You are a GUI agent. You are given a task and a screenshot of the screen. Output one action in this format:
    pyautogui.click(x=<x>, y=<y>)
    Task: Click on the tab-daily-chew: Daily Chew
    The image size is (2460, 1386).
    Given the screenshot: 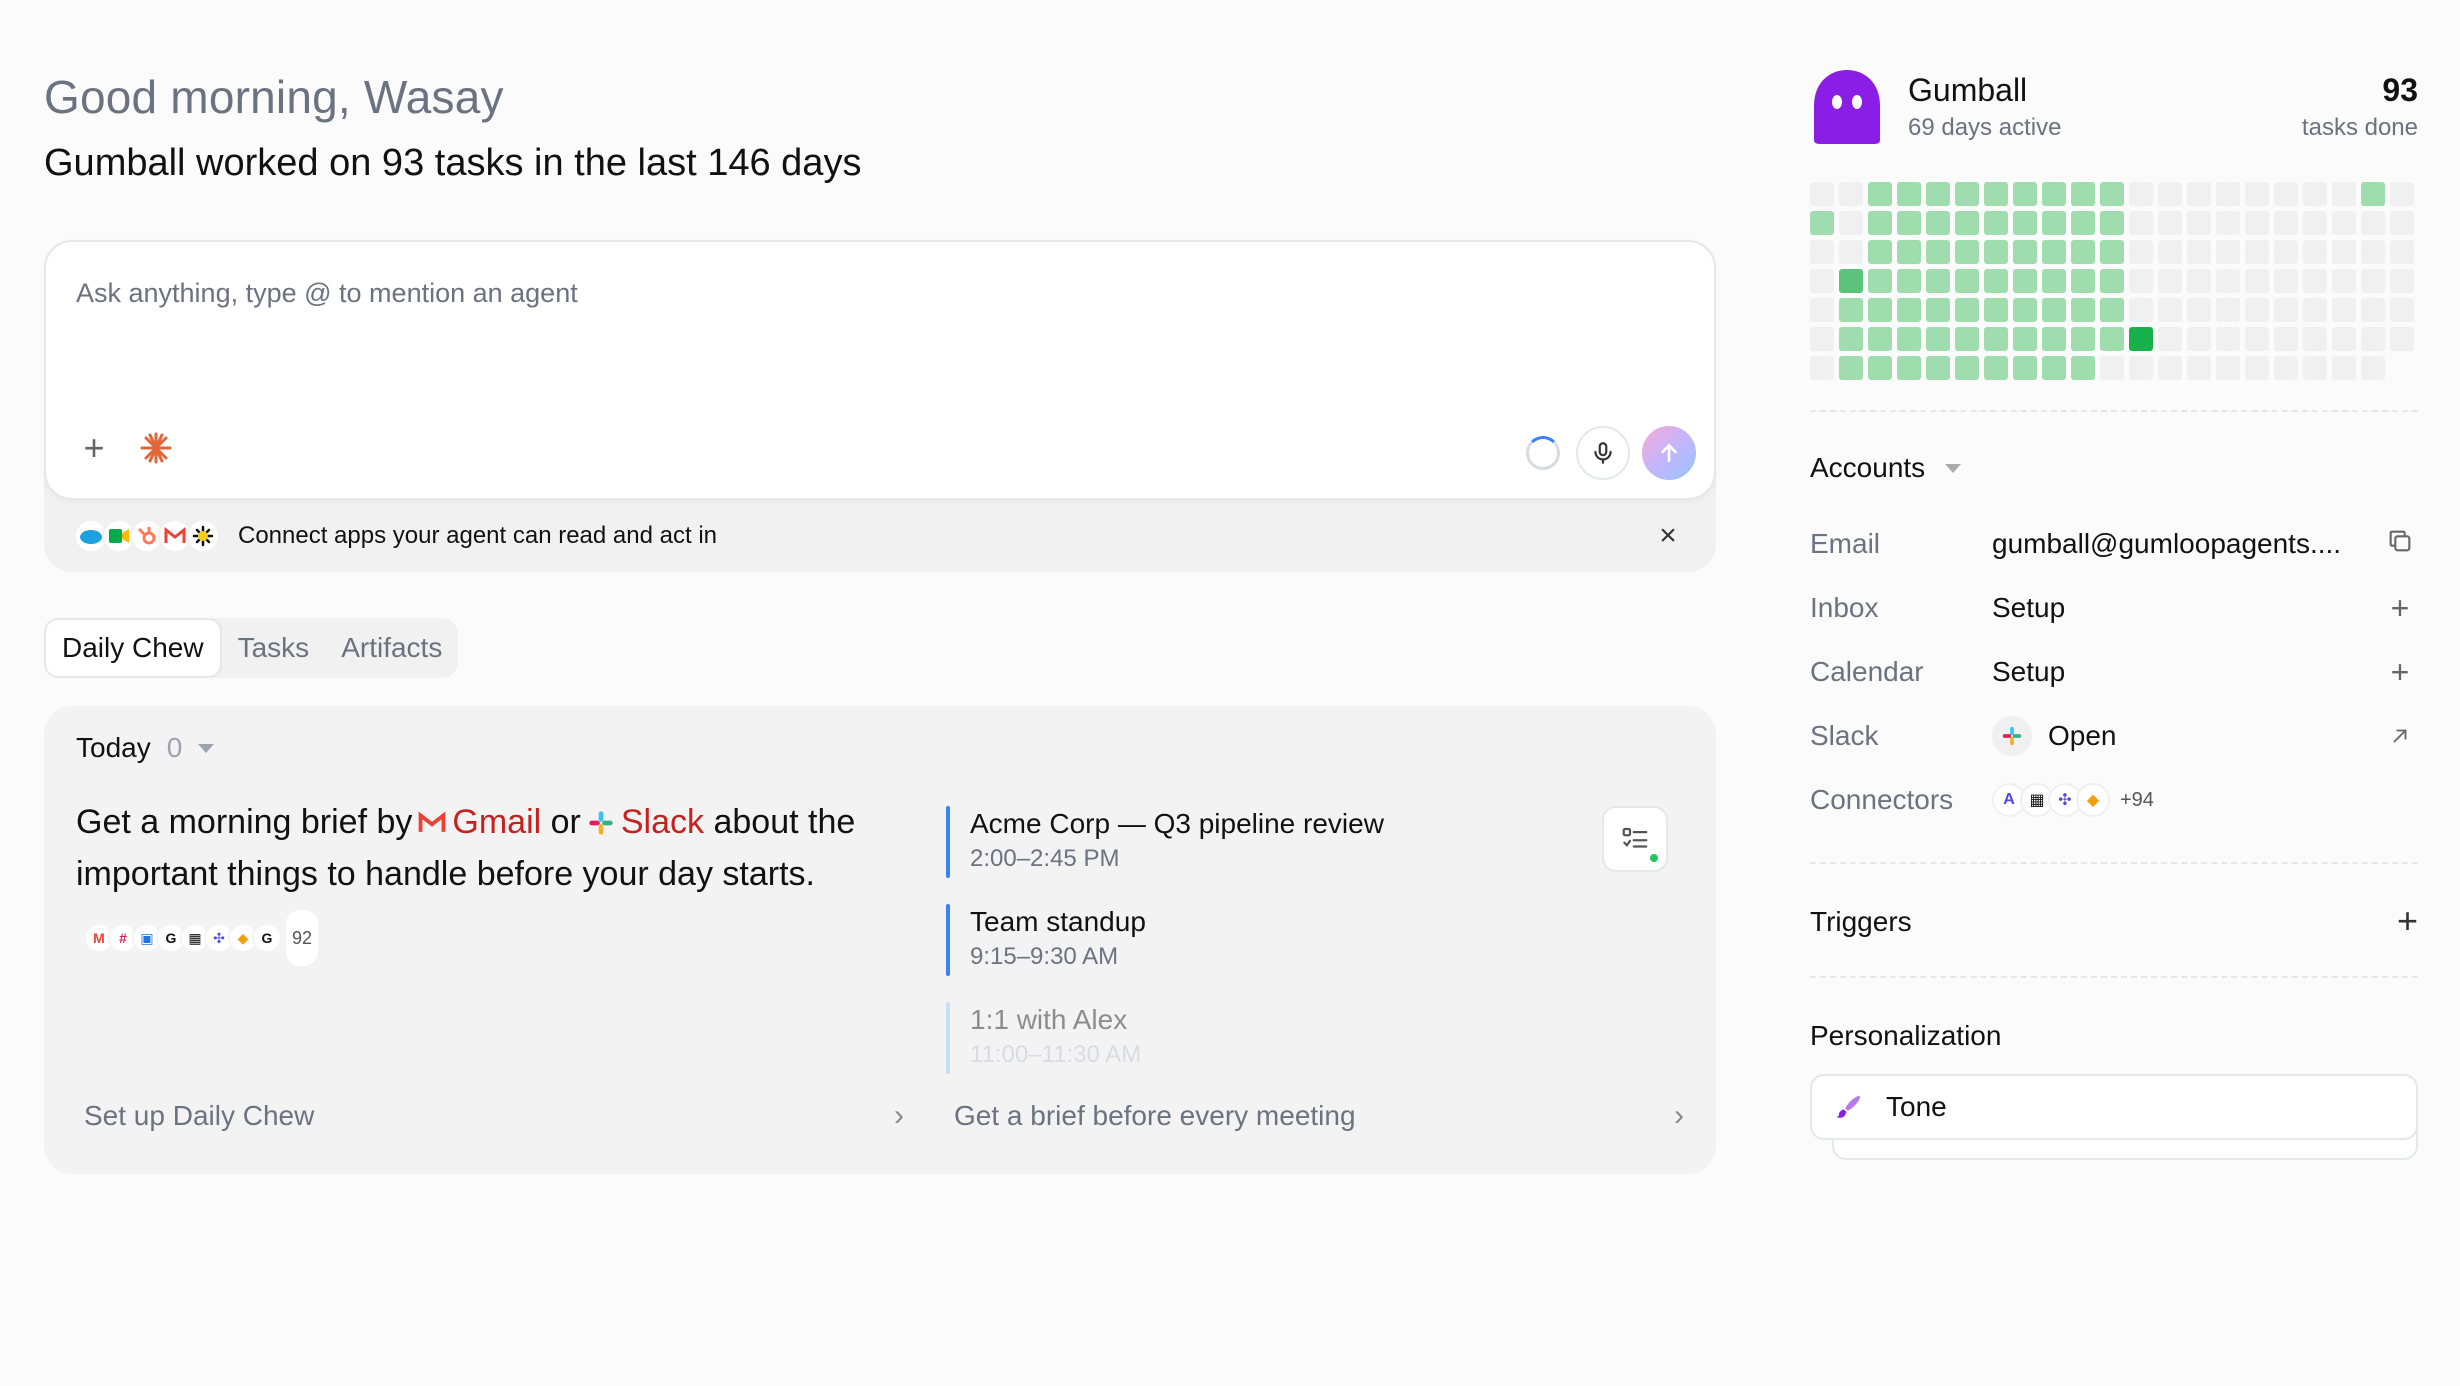 What is the action you would take?
    pyautogui.click(x=133, y=648)
    